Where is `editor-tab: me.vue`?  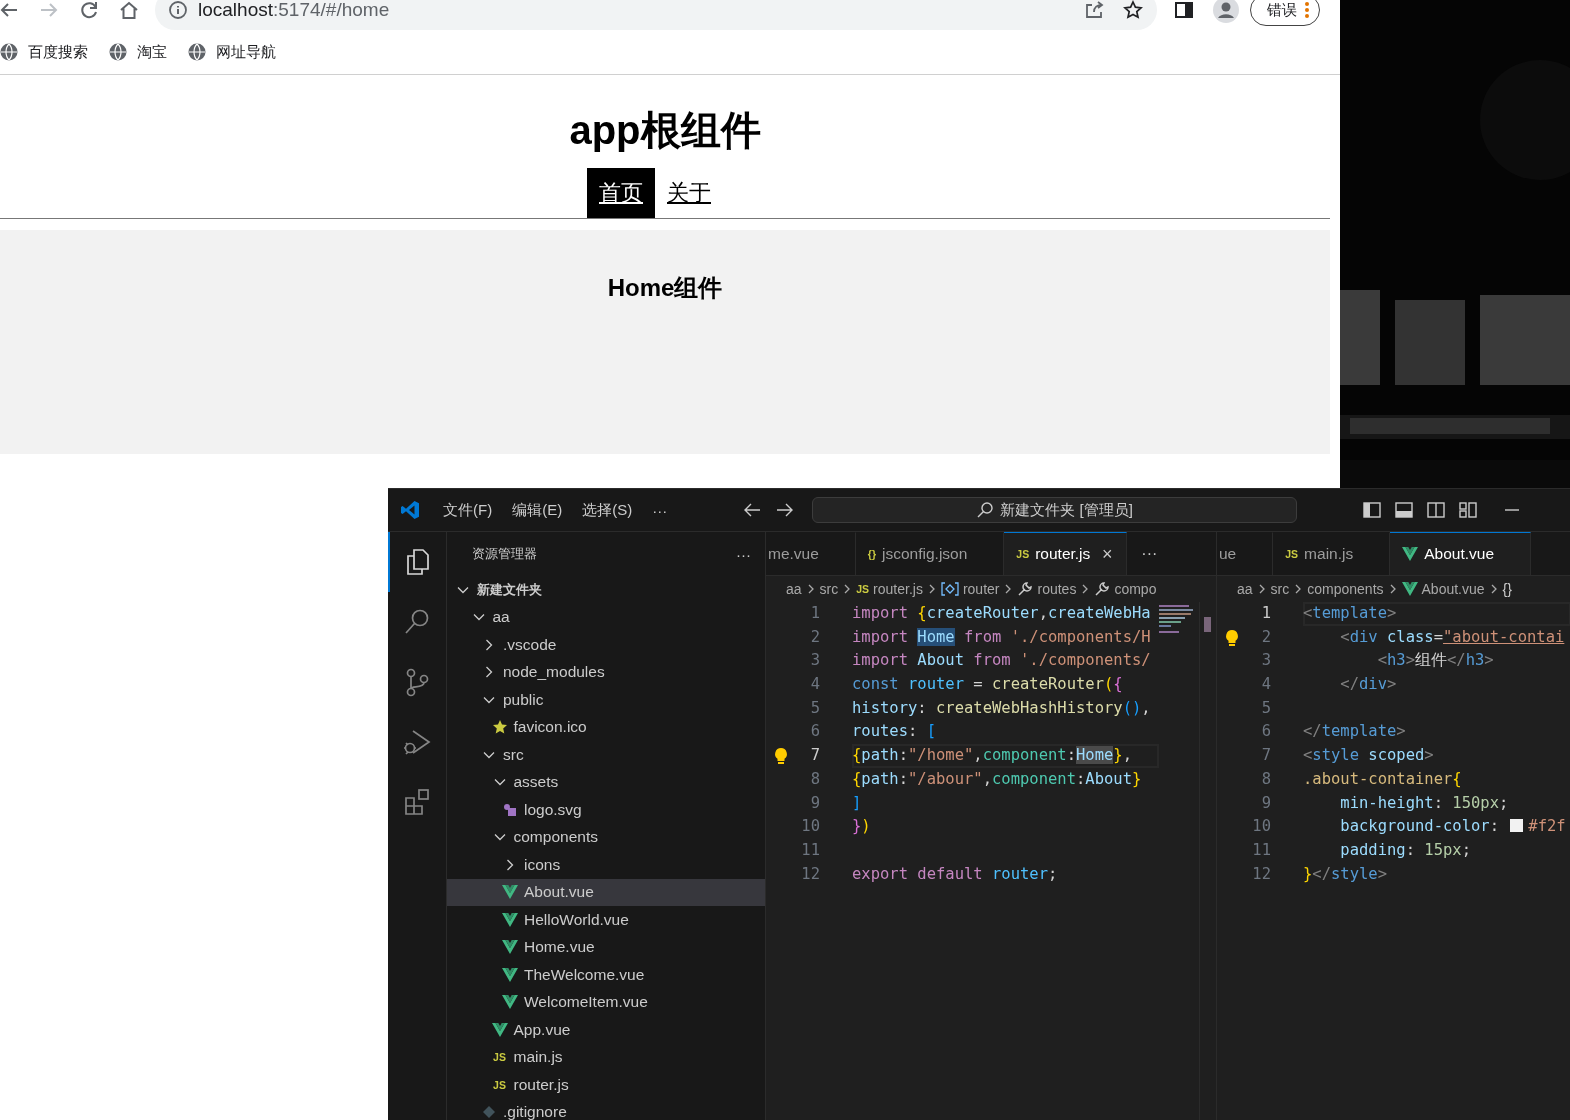
editor-tab: me.vue is located at coordinates (811, 553).